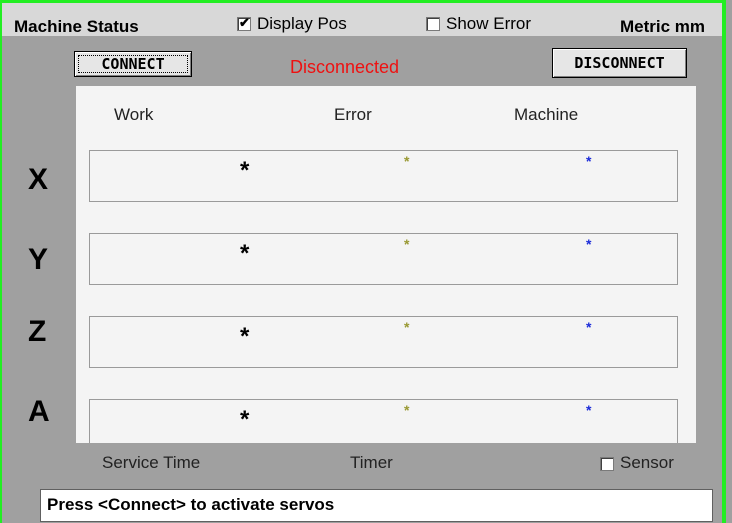  Describe the element at coordinates (589, 327) in the screenshot. I see `axis-z-machine-value: *` at that location.